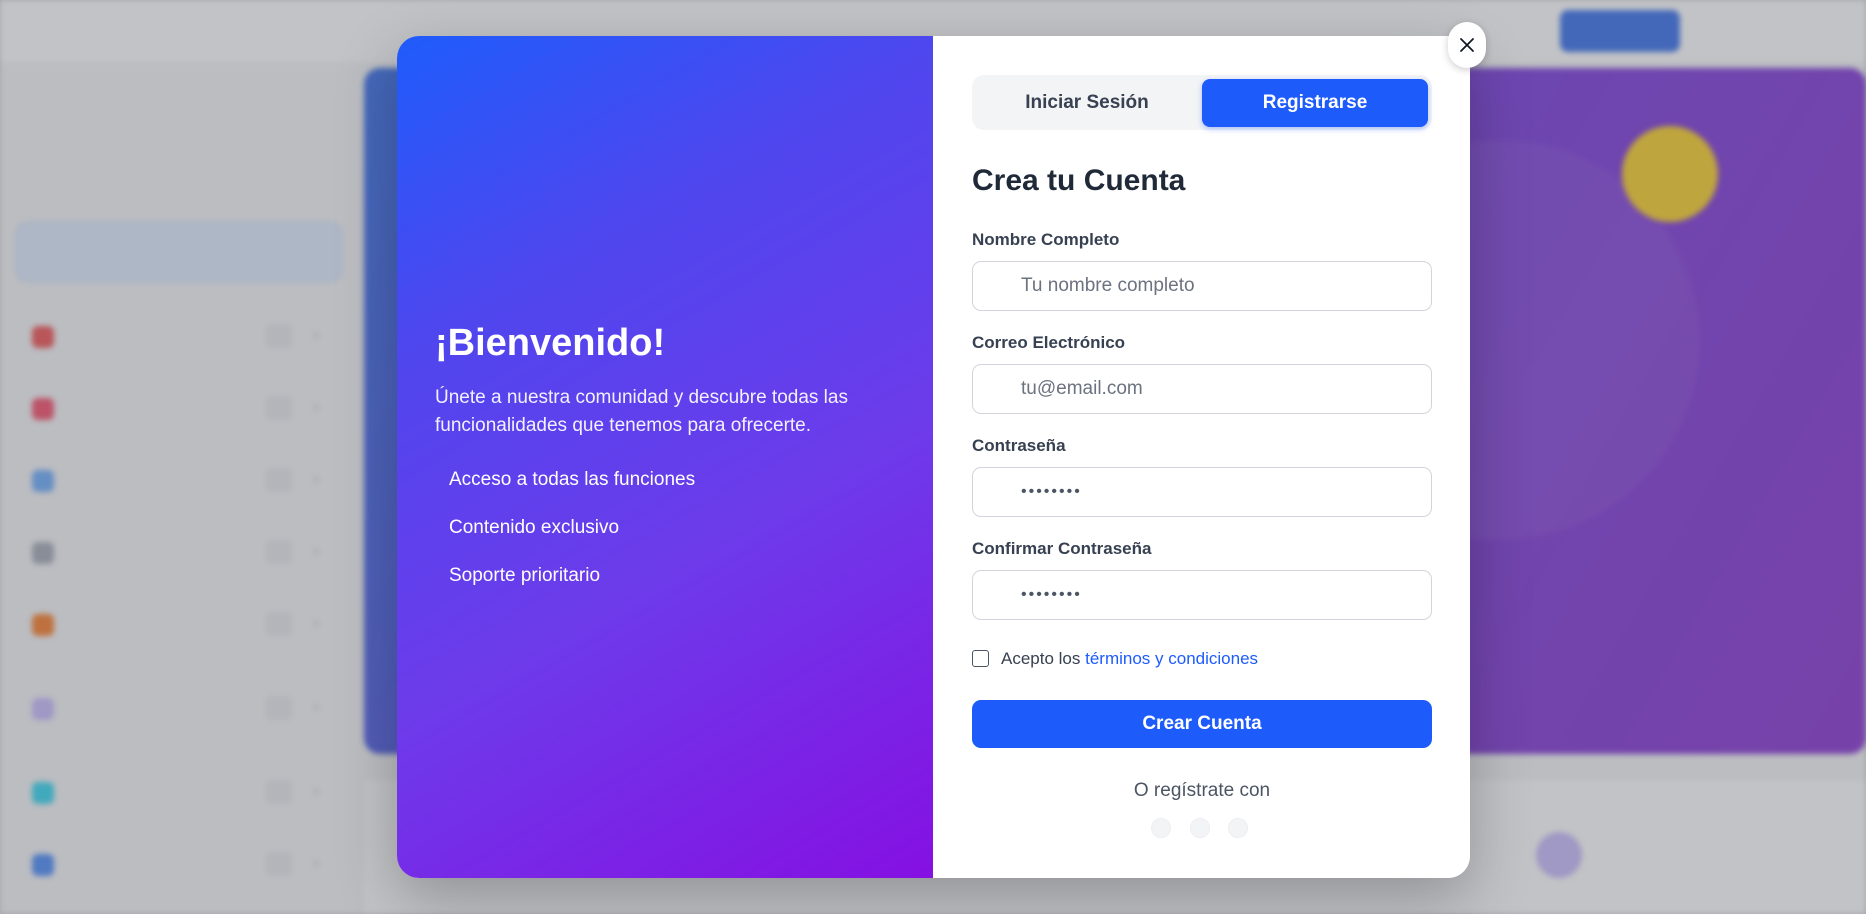 The width and height of the screenshot is (1866, 914). I want to click on benefit-item: Soporte prioritario, so click(525, 575).